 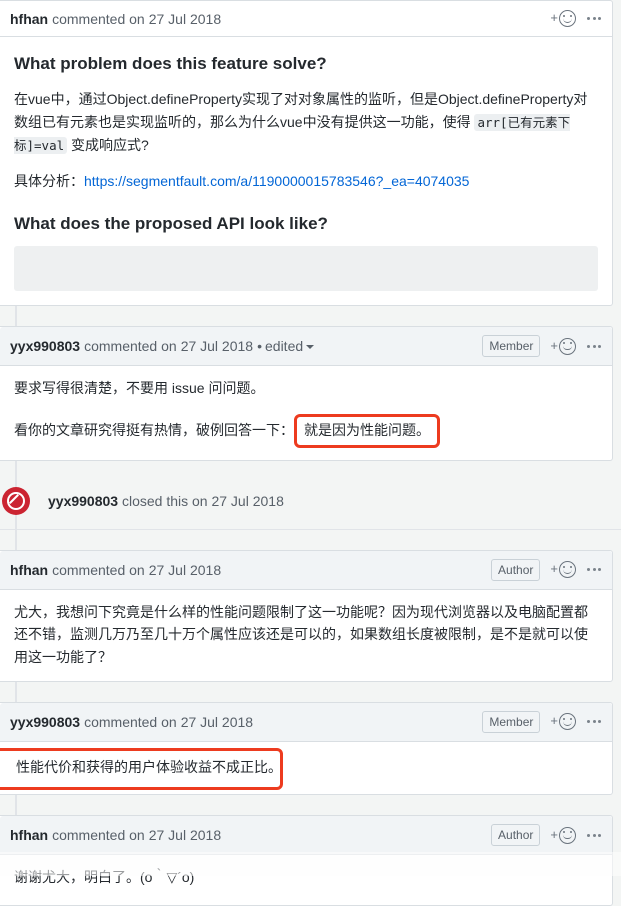 What do you see at coordinates (171, 223) in the screenshot?
I see `comment-heading-2: What does the proposed API look like?` at bounding box center [171, 223].